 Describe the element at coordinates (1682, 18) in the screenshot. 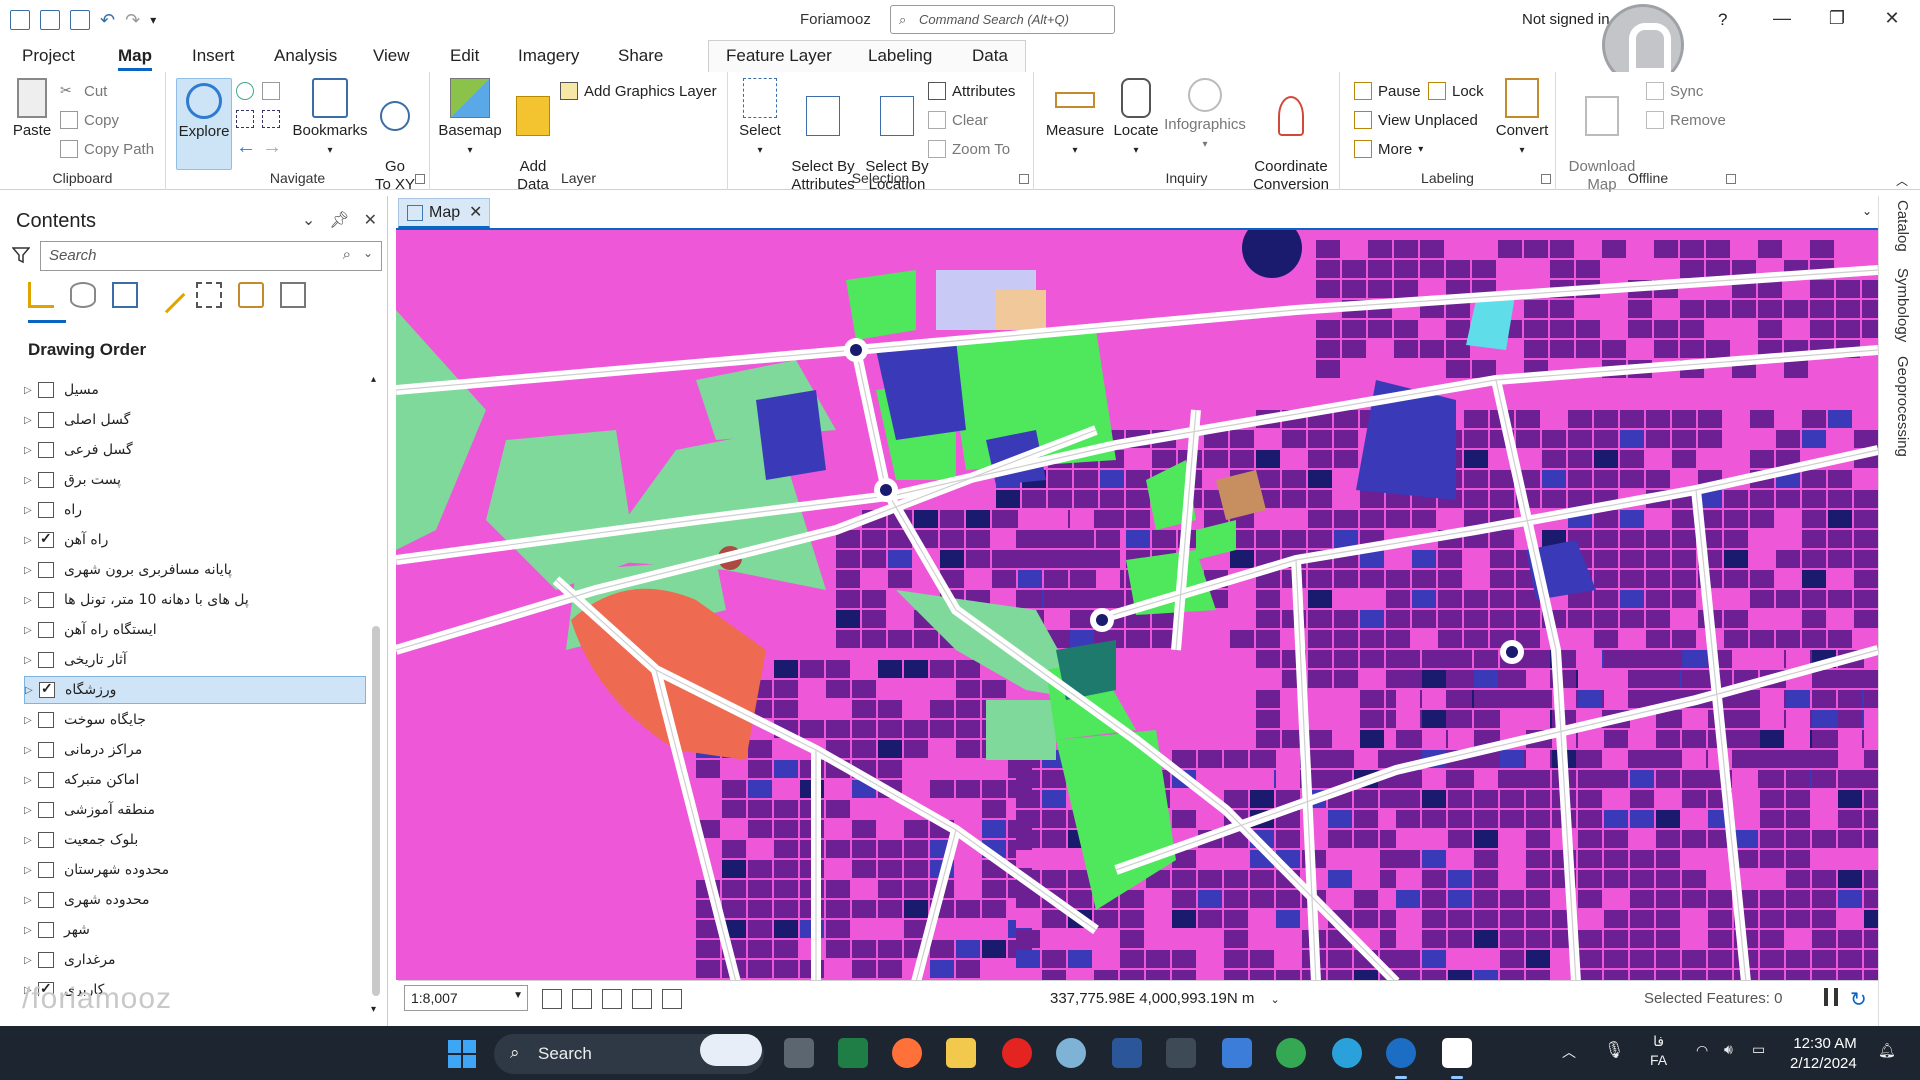

I see `notification-icon` at that location.